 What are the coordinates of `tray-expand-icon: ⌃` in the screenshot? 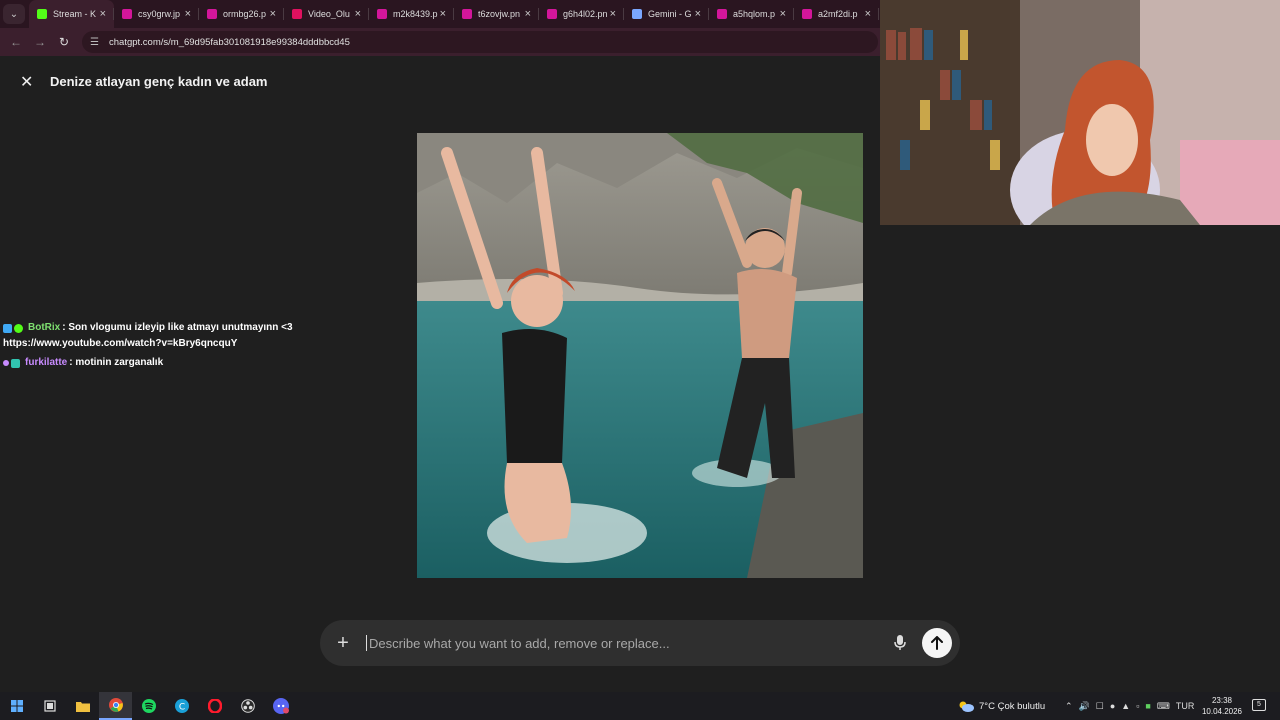 It's located at (1069, 706).